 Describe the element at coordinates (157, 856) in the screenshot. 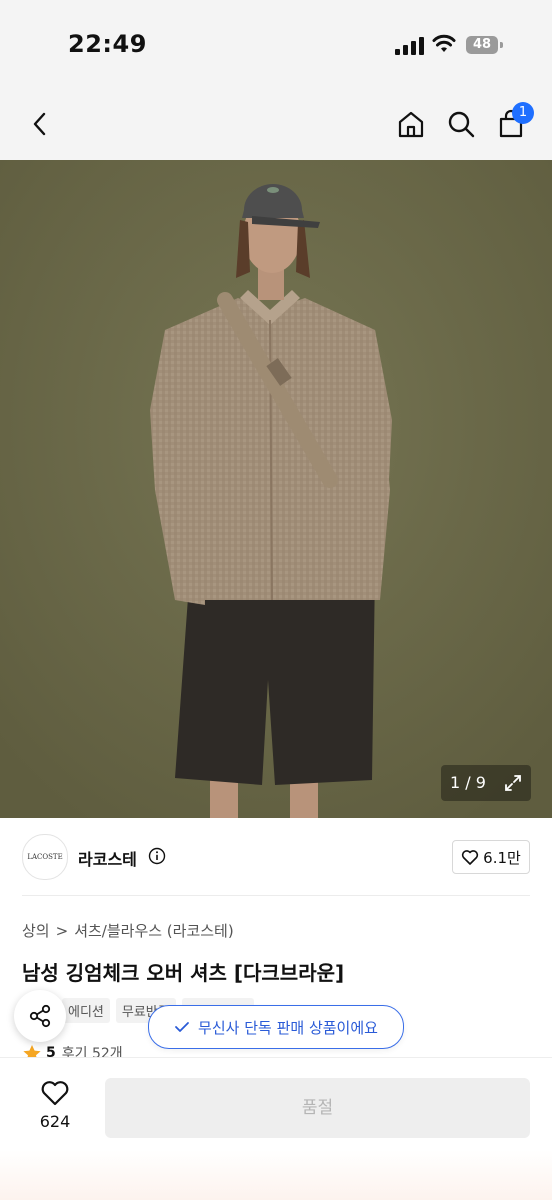

I see `info-icon` at that location.